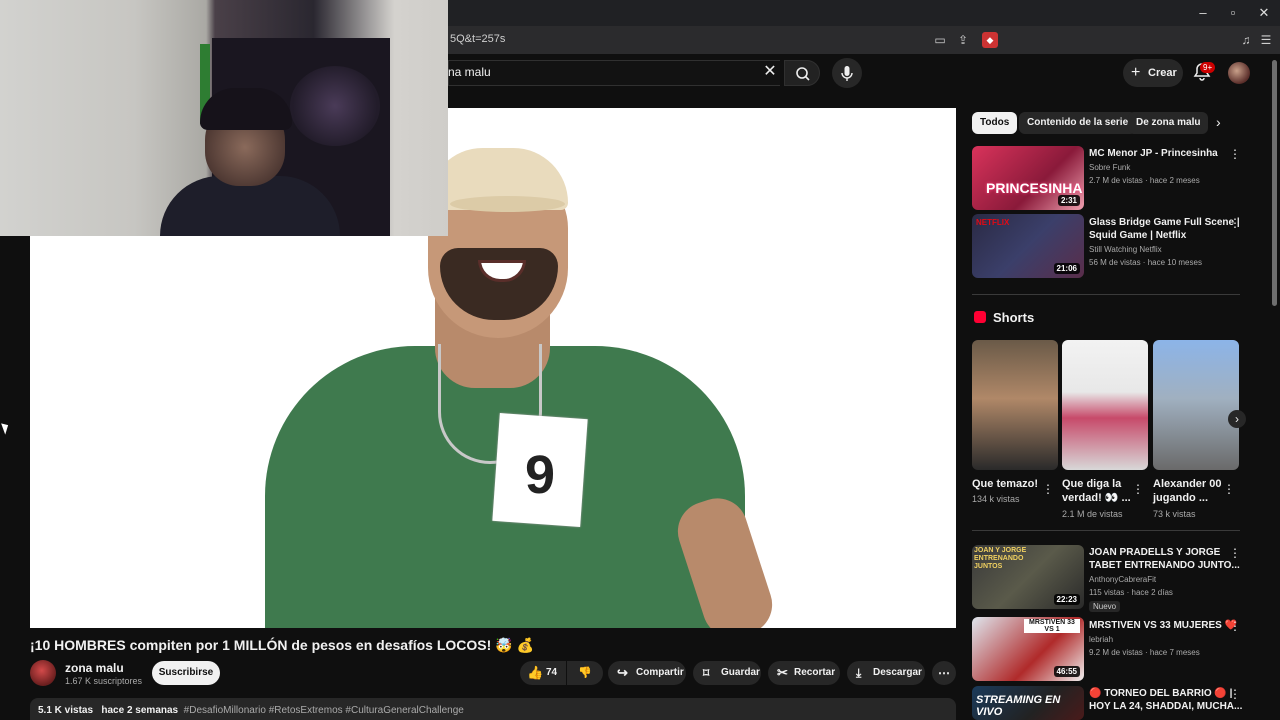 Image resolution: width=1280 pixels, height=720 pixels. What do you see at coordinates (993, 222) in the screenshot?
I see `thumbnail-text: NETFLIX` at bounding box center [993, 222].